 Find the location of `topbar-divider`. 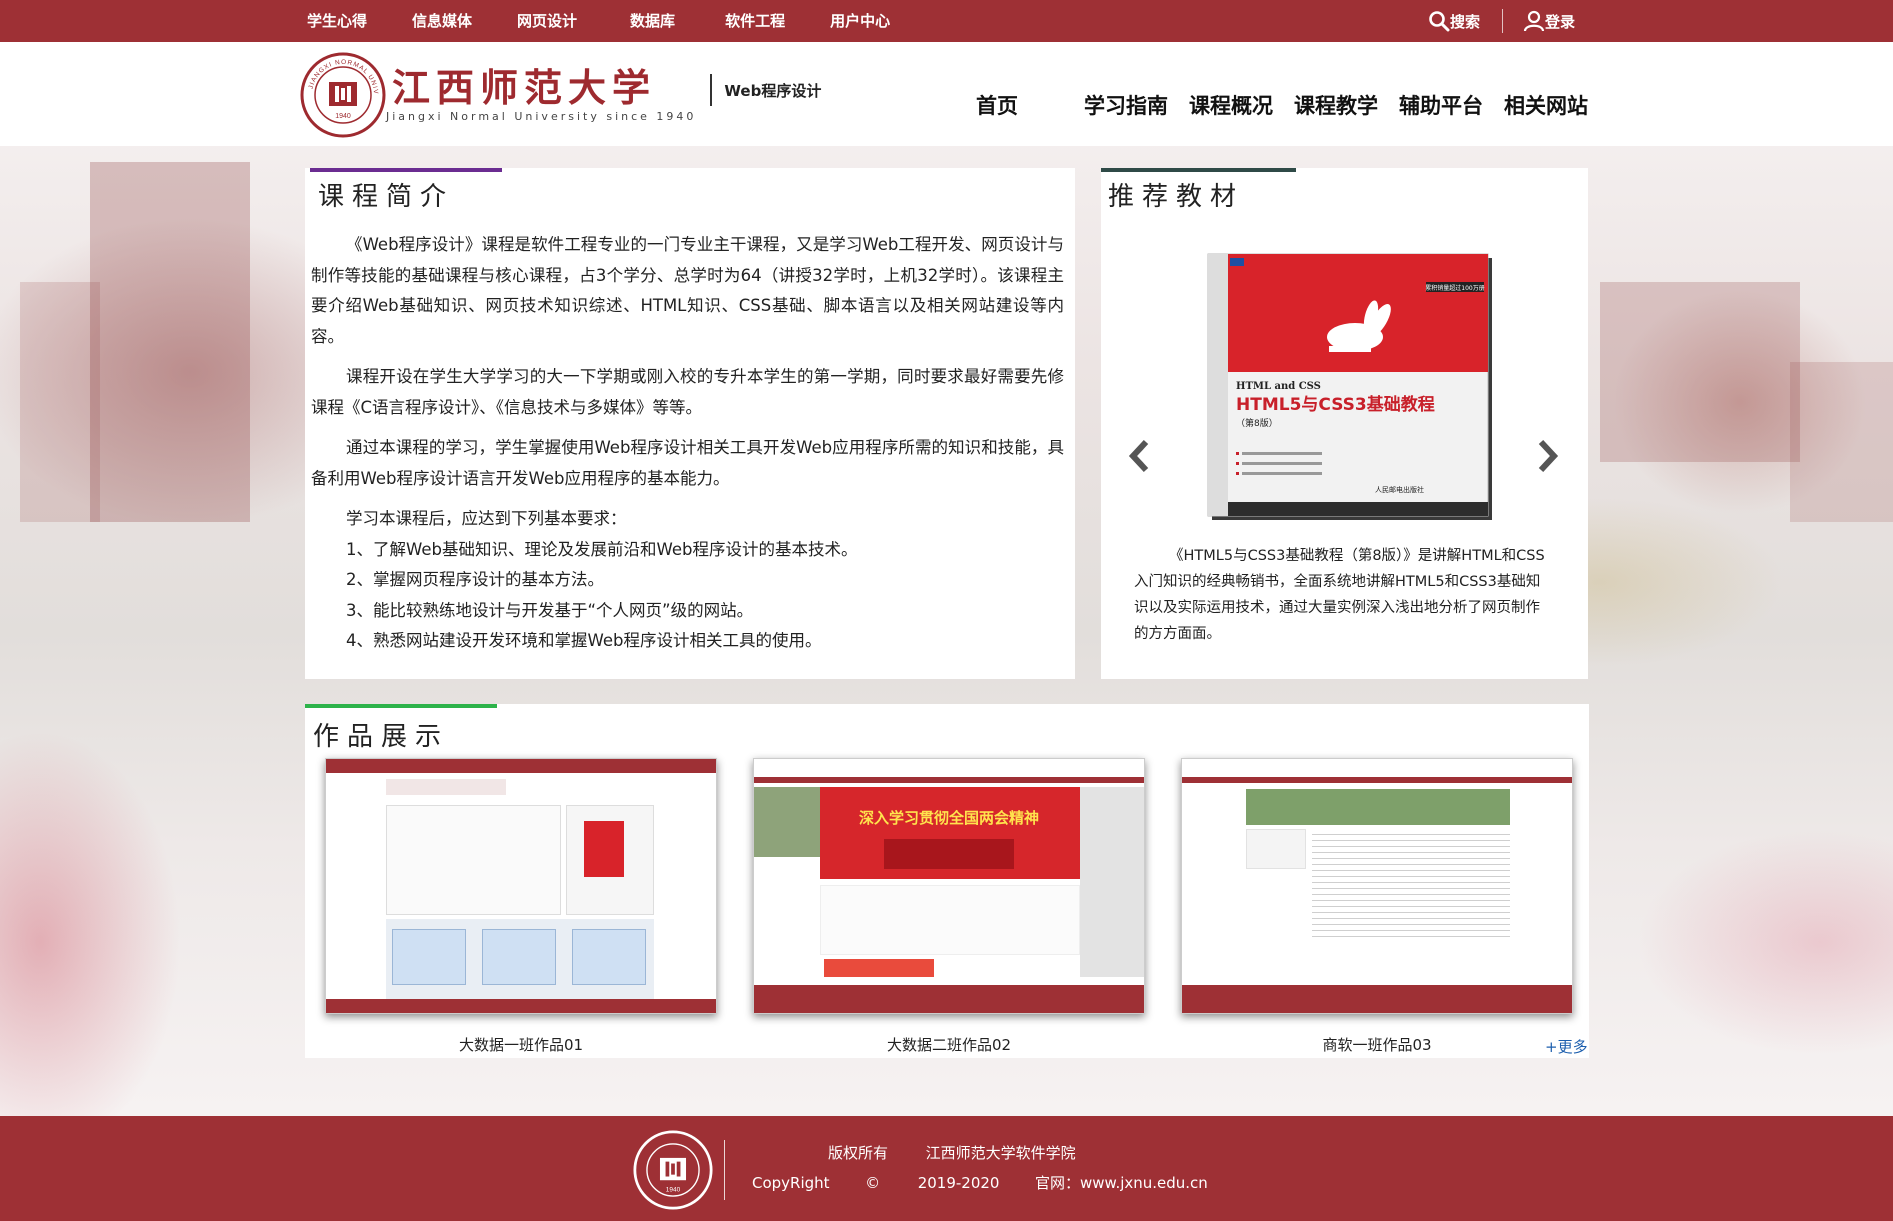

topbar-divider is located at coordinates (1503, 21).